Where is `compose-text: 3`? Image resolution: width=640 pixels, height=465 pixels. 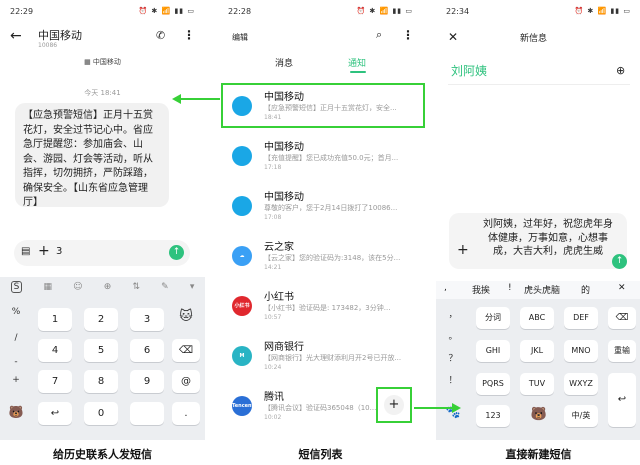
compose-text: 3 is located at coordinates (59, 251).